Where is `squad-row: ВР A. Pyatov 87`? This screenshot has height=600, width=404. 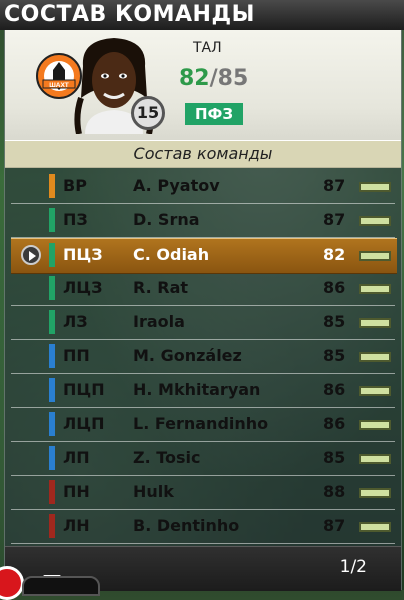
squad-row: ВР A. Pyatov 87 is located at coordinates (203, 187).